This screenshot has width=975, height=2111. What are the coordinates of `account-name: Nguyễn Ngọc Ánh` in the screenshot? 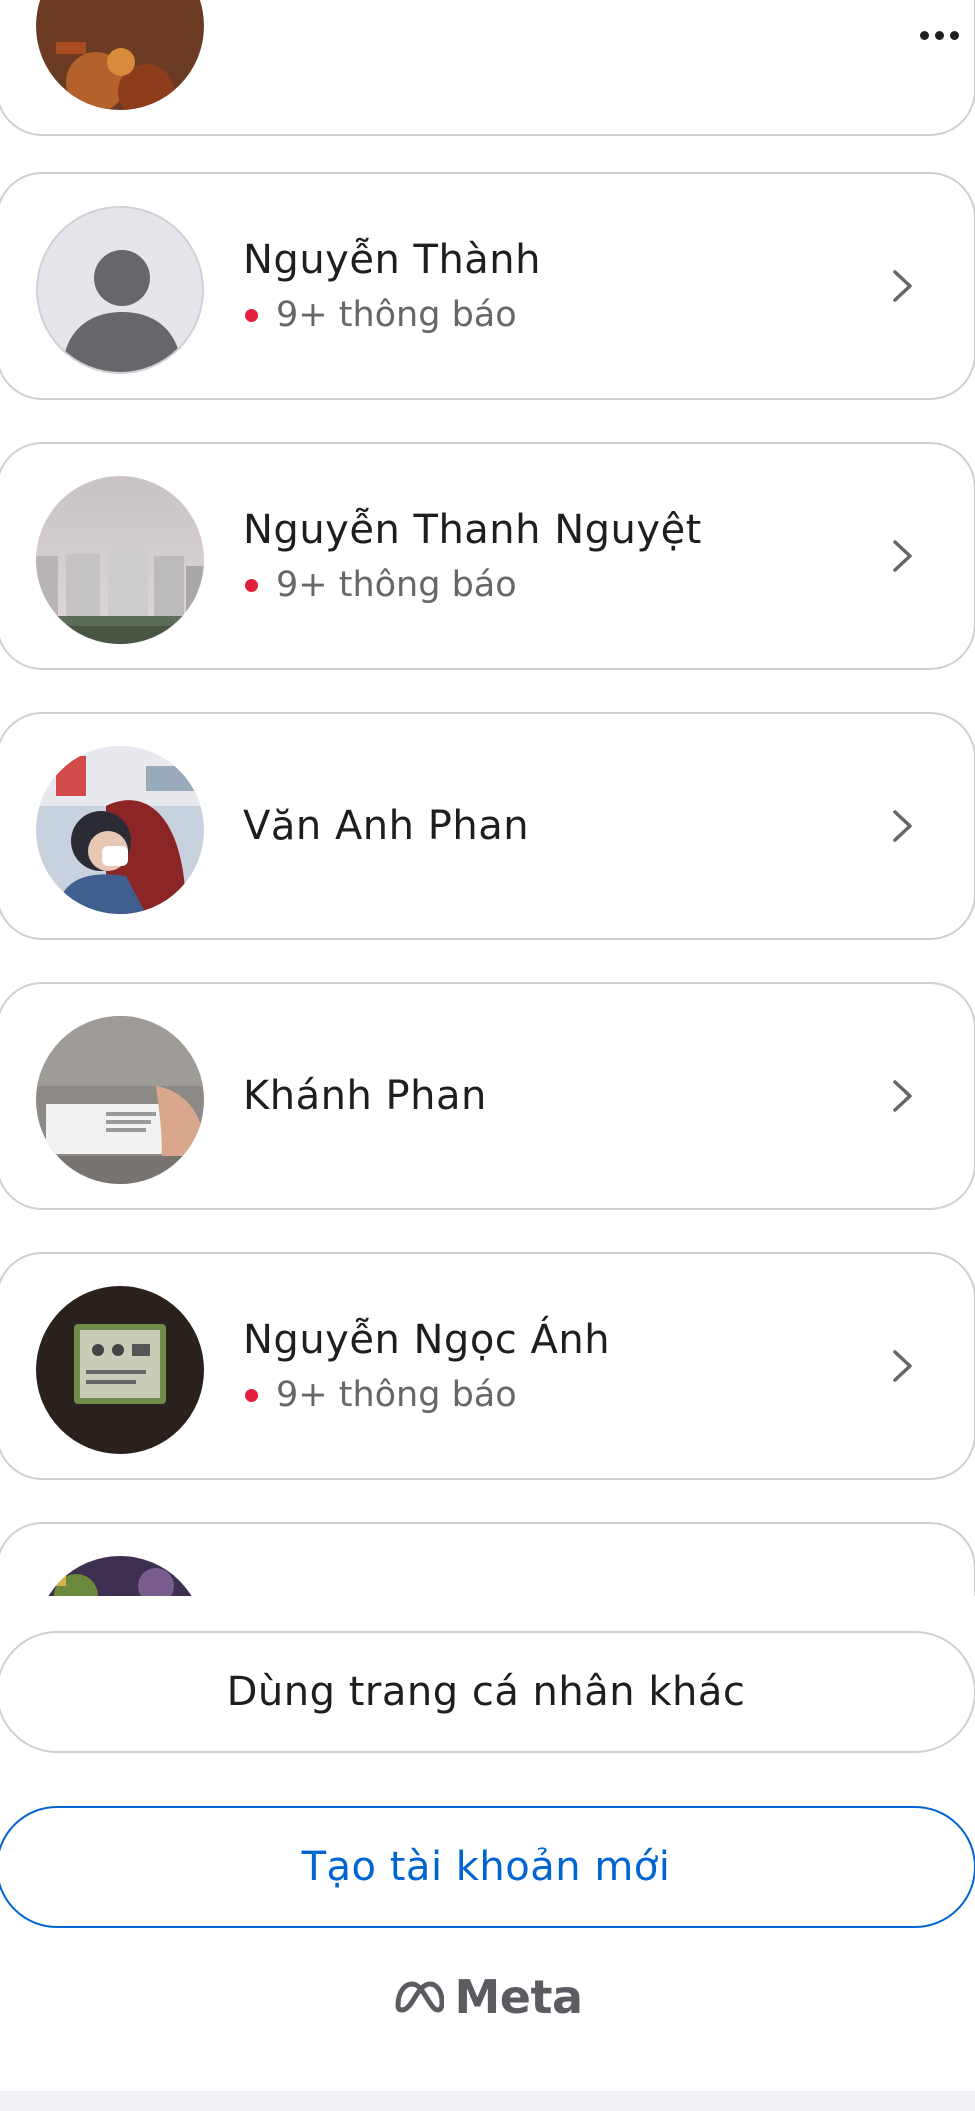 It's located at (427, 1340).